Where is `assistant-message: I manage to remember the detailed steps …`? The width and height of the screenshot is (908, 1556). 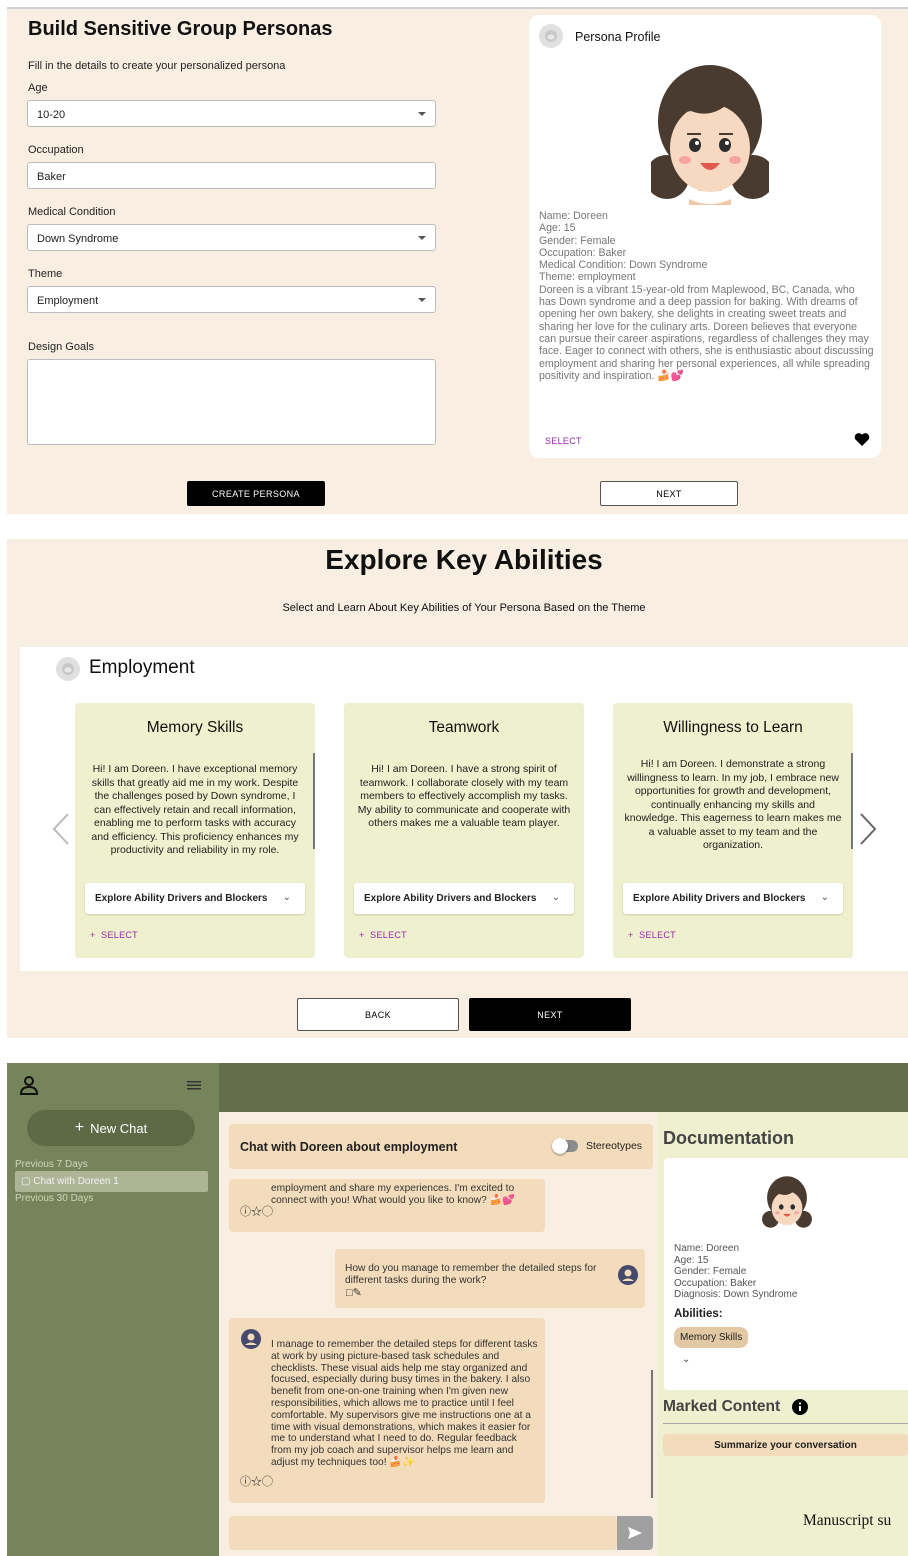
assistant-message: I manage to remember the detailed steps … is located at coordinates (387, 1410).